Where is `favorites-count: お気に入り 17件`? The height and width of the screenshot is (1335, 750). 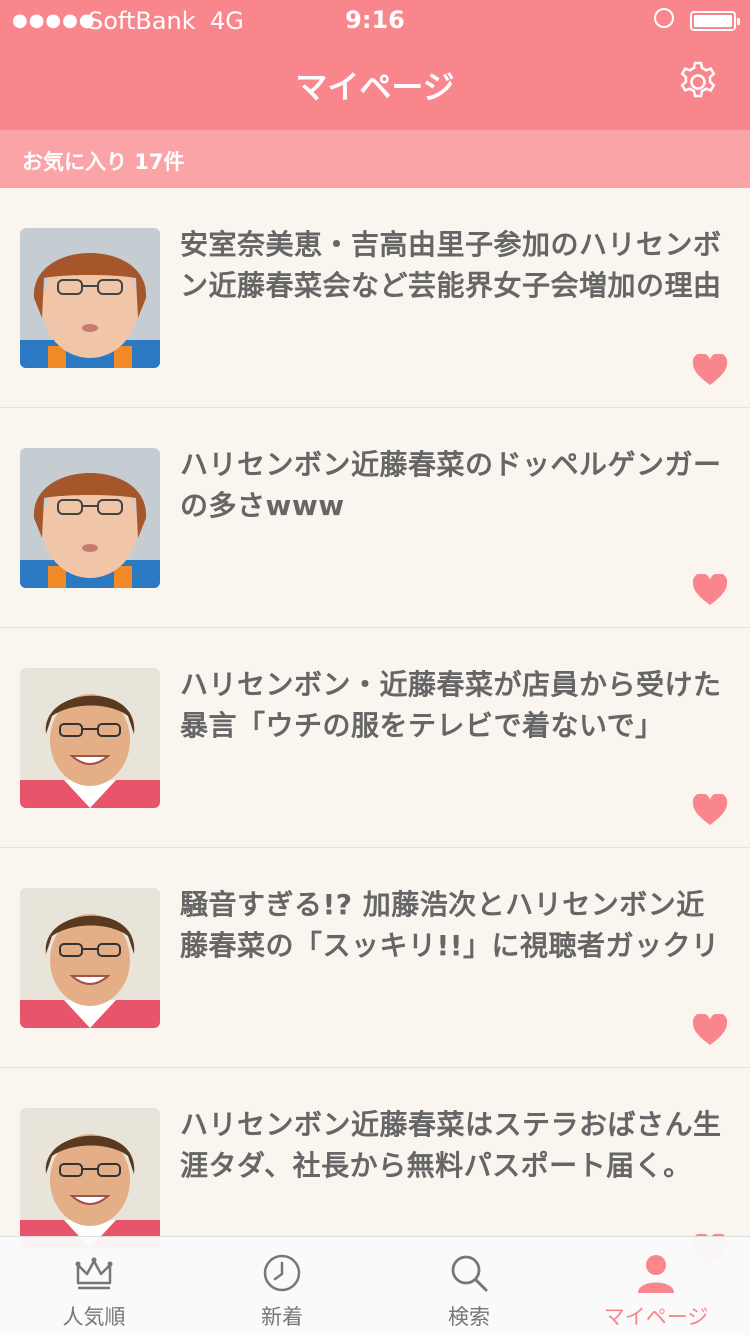 favorites-count: お気に入り 17件 is located at coordinates (103, 162).